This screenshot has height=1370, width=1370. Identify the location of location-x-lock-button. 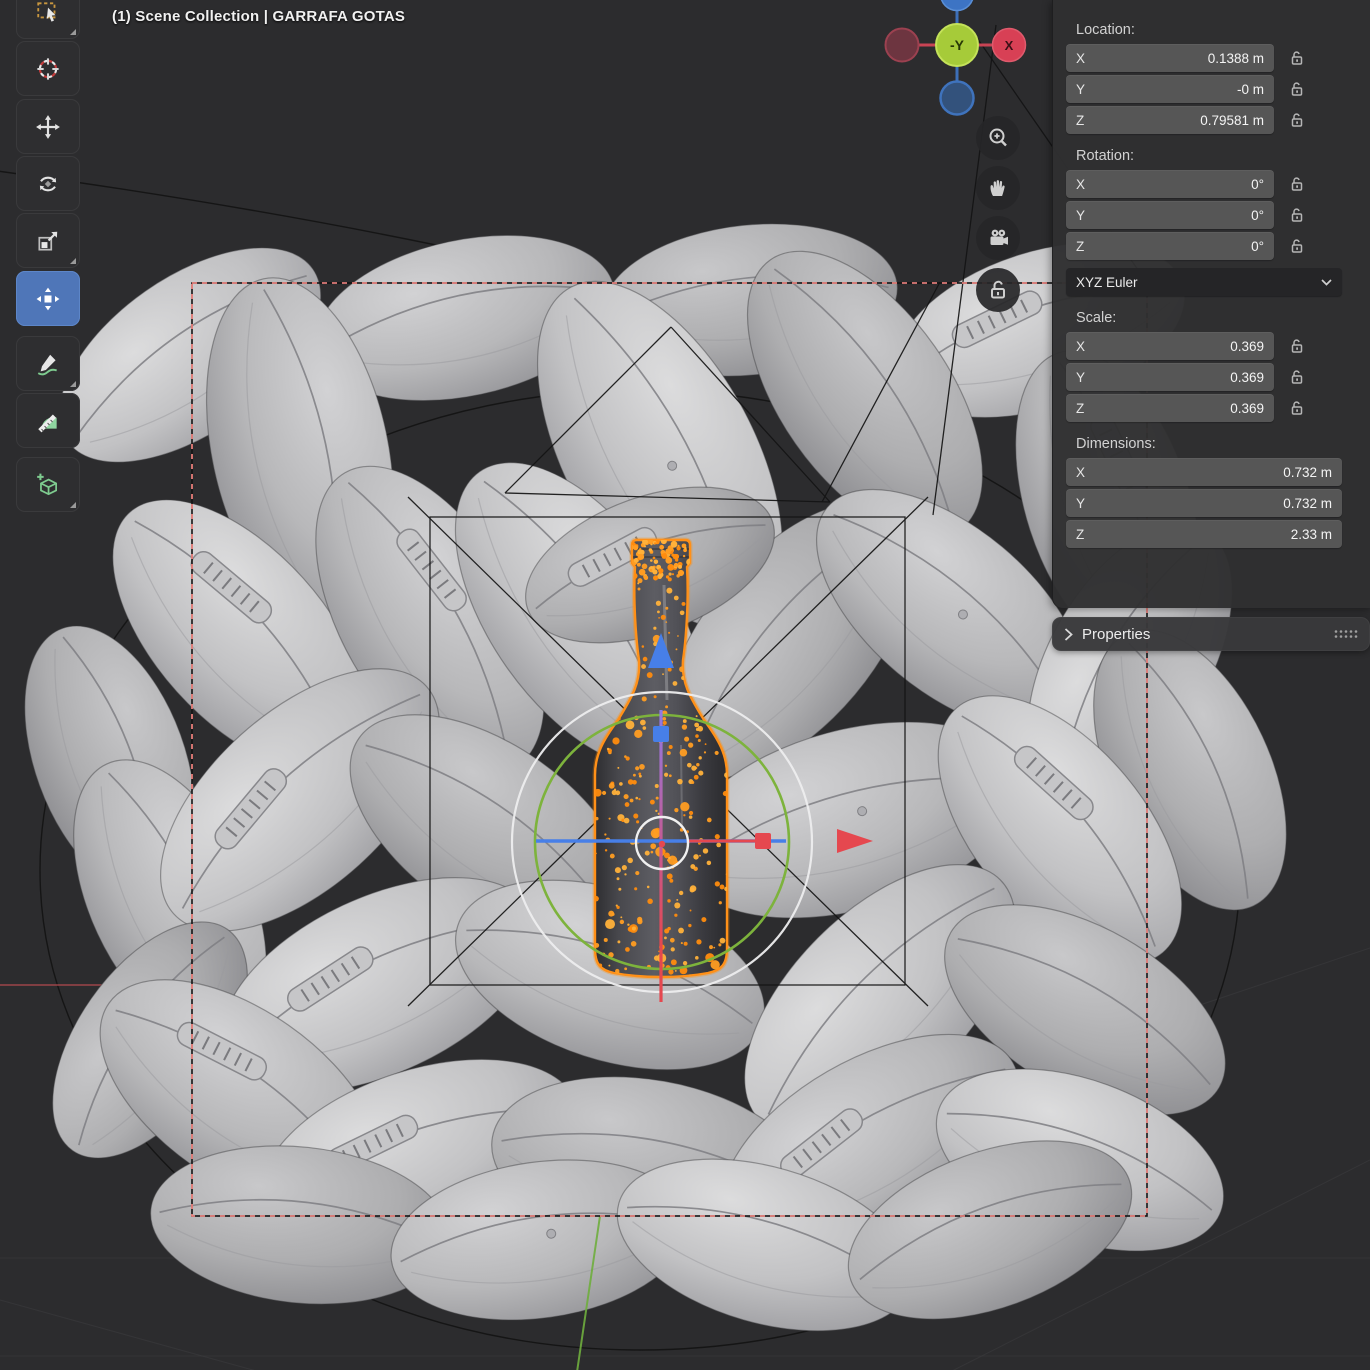
(1297, 58).